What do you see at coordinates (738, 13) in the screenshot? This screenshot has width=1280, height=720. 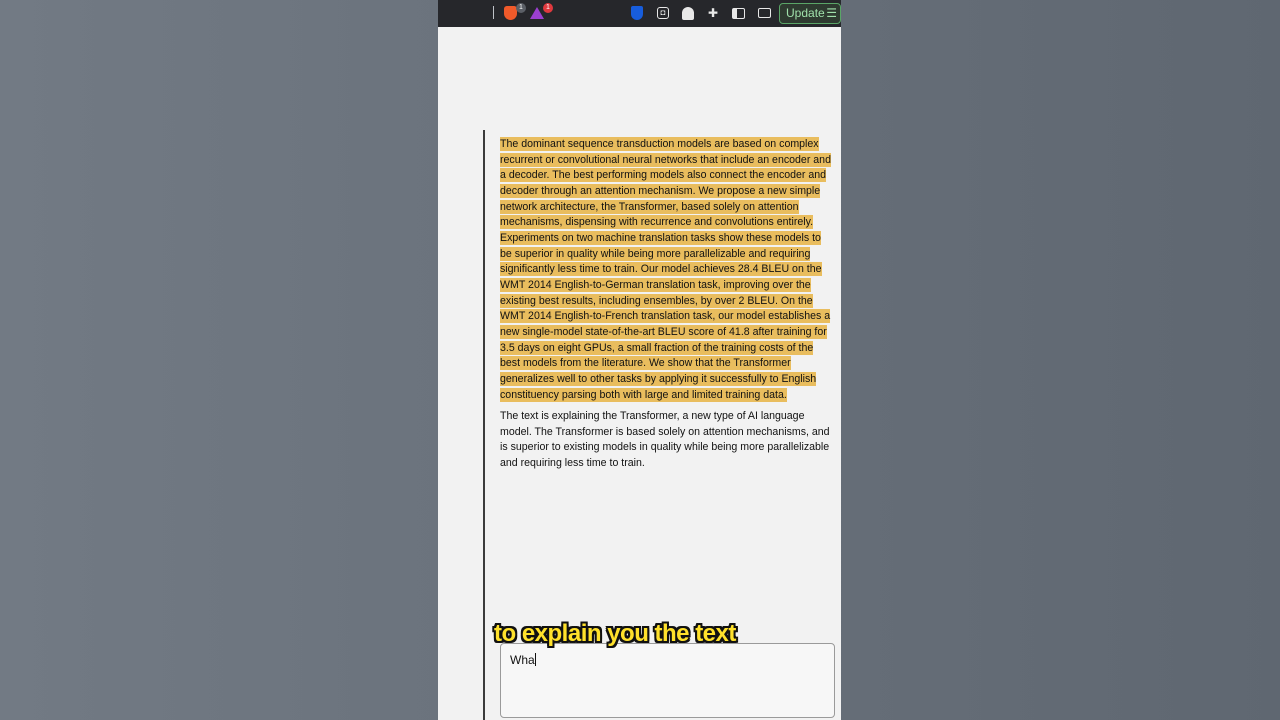 I see `sidebar-icon` at bounding box center [738, 13].